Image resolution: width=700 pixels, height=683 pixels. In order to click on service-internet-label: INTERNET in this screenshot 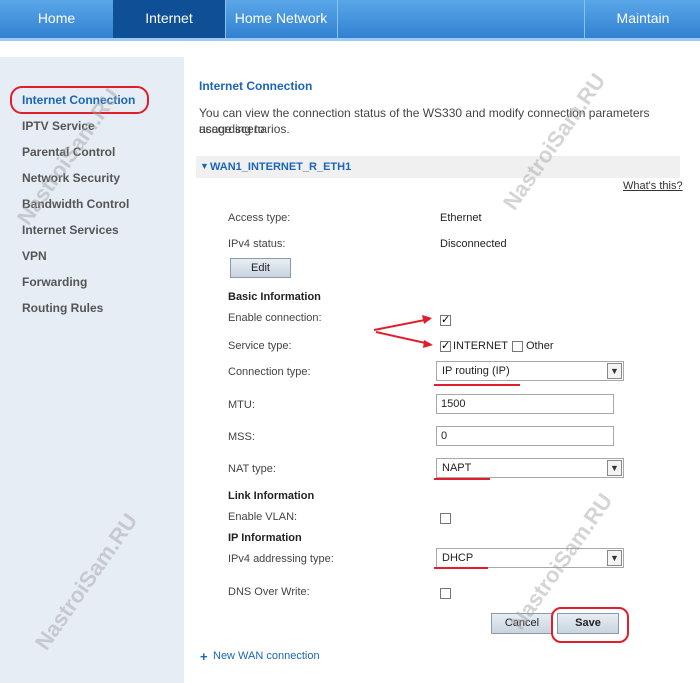, I will do `click(480, 346)`.